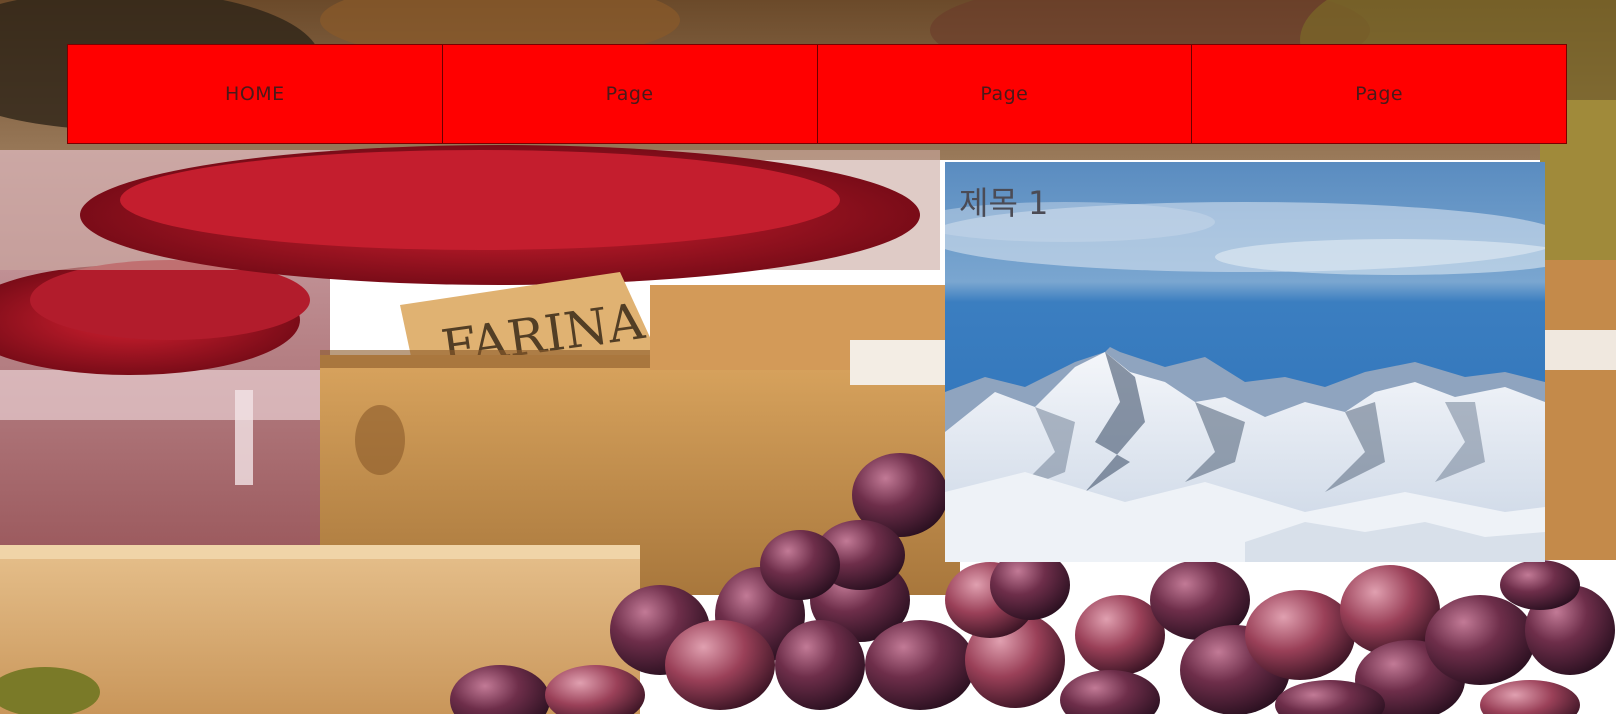 This screenshot has height=714, width=1616. I want to click on nav-item-home: HOME, so click(255, 94).